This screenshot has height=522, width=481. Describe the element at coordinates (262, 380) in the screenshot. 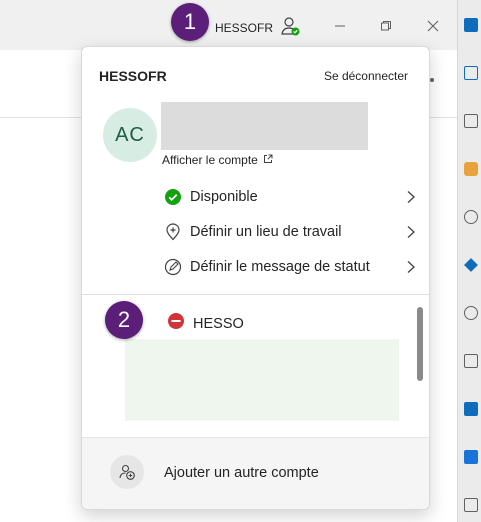

I see `redacted-account-info` at that location.